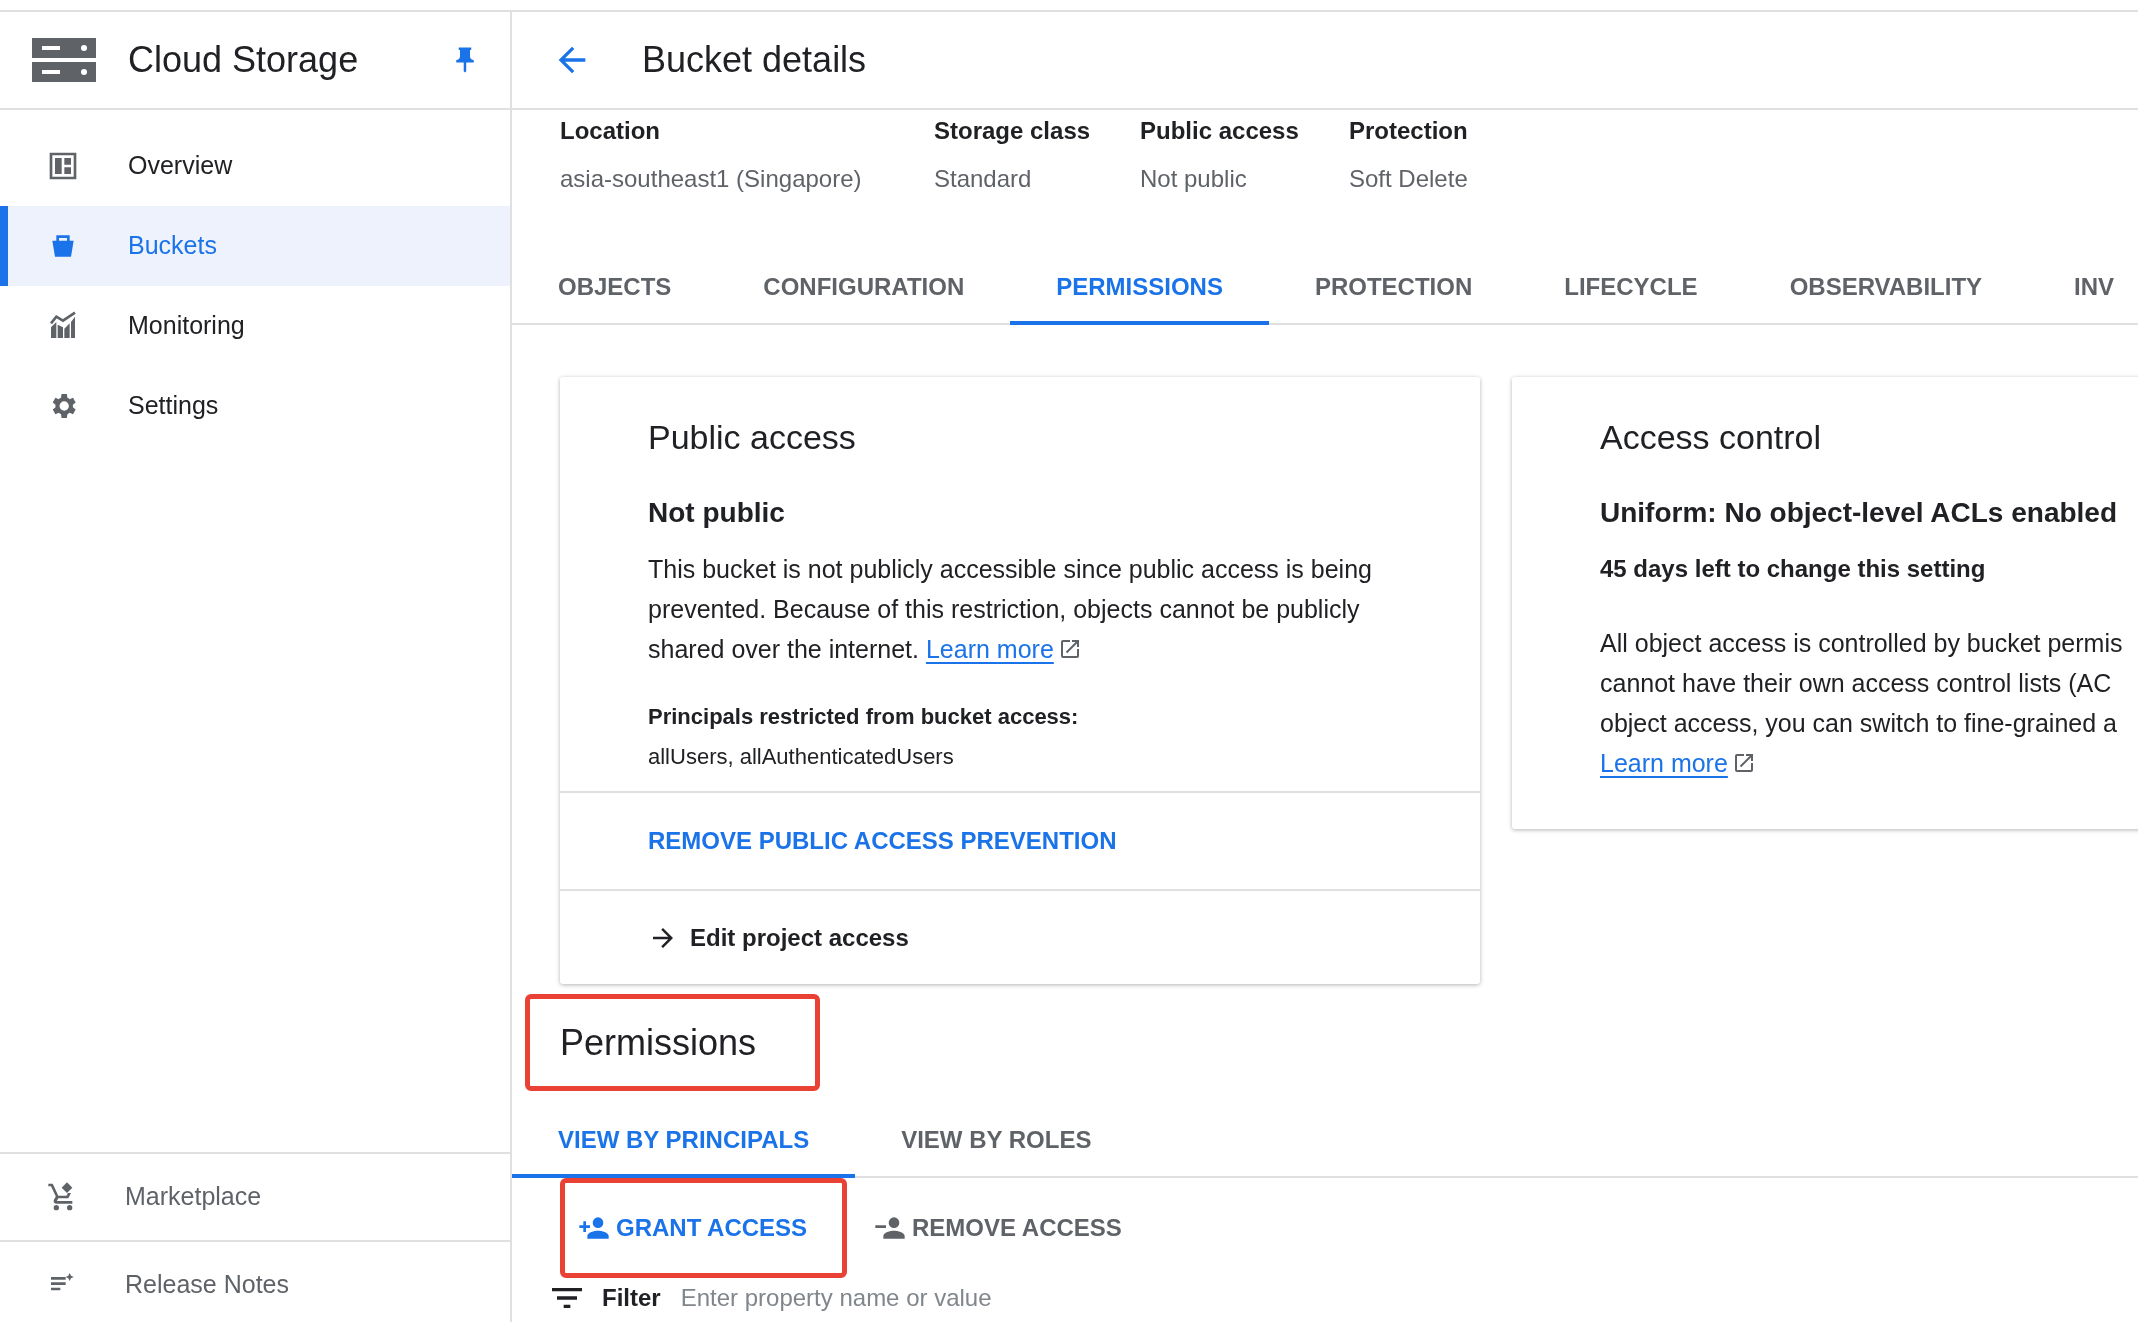 Image resolution: width=2138 pixels, height=1322 pixels. Describe the element at coordinates (778, 937) in the screenshot. I see `edit-access-link: Edit project access` at that location.